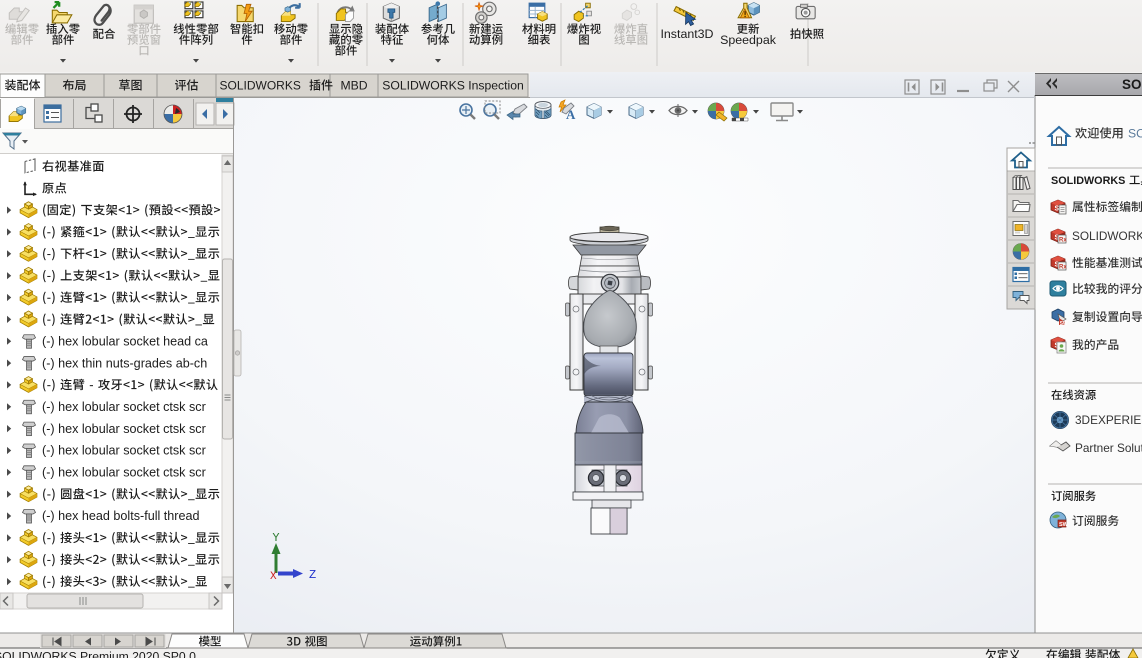 Image resolution: width=1142 pixels, height=658 pixels. What do you see at coordinates (571, 114) in the screenshot?
I see `svg-text: A` at bounding box center [571, 114].